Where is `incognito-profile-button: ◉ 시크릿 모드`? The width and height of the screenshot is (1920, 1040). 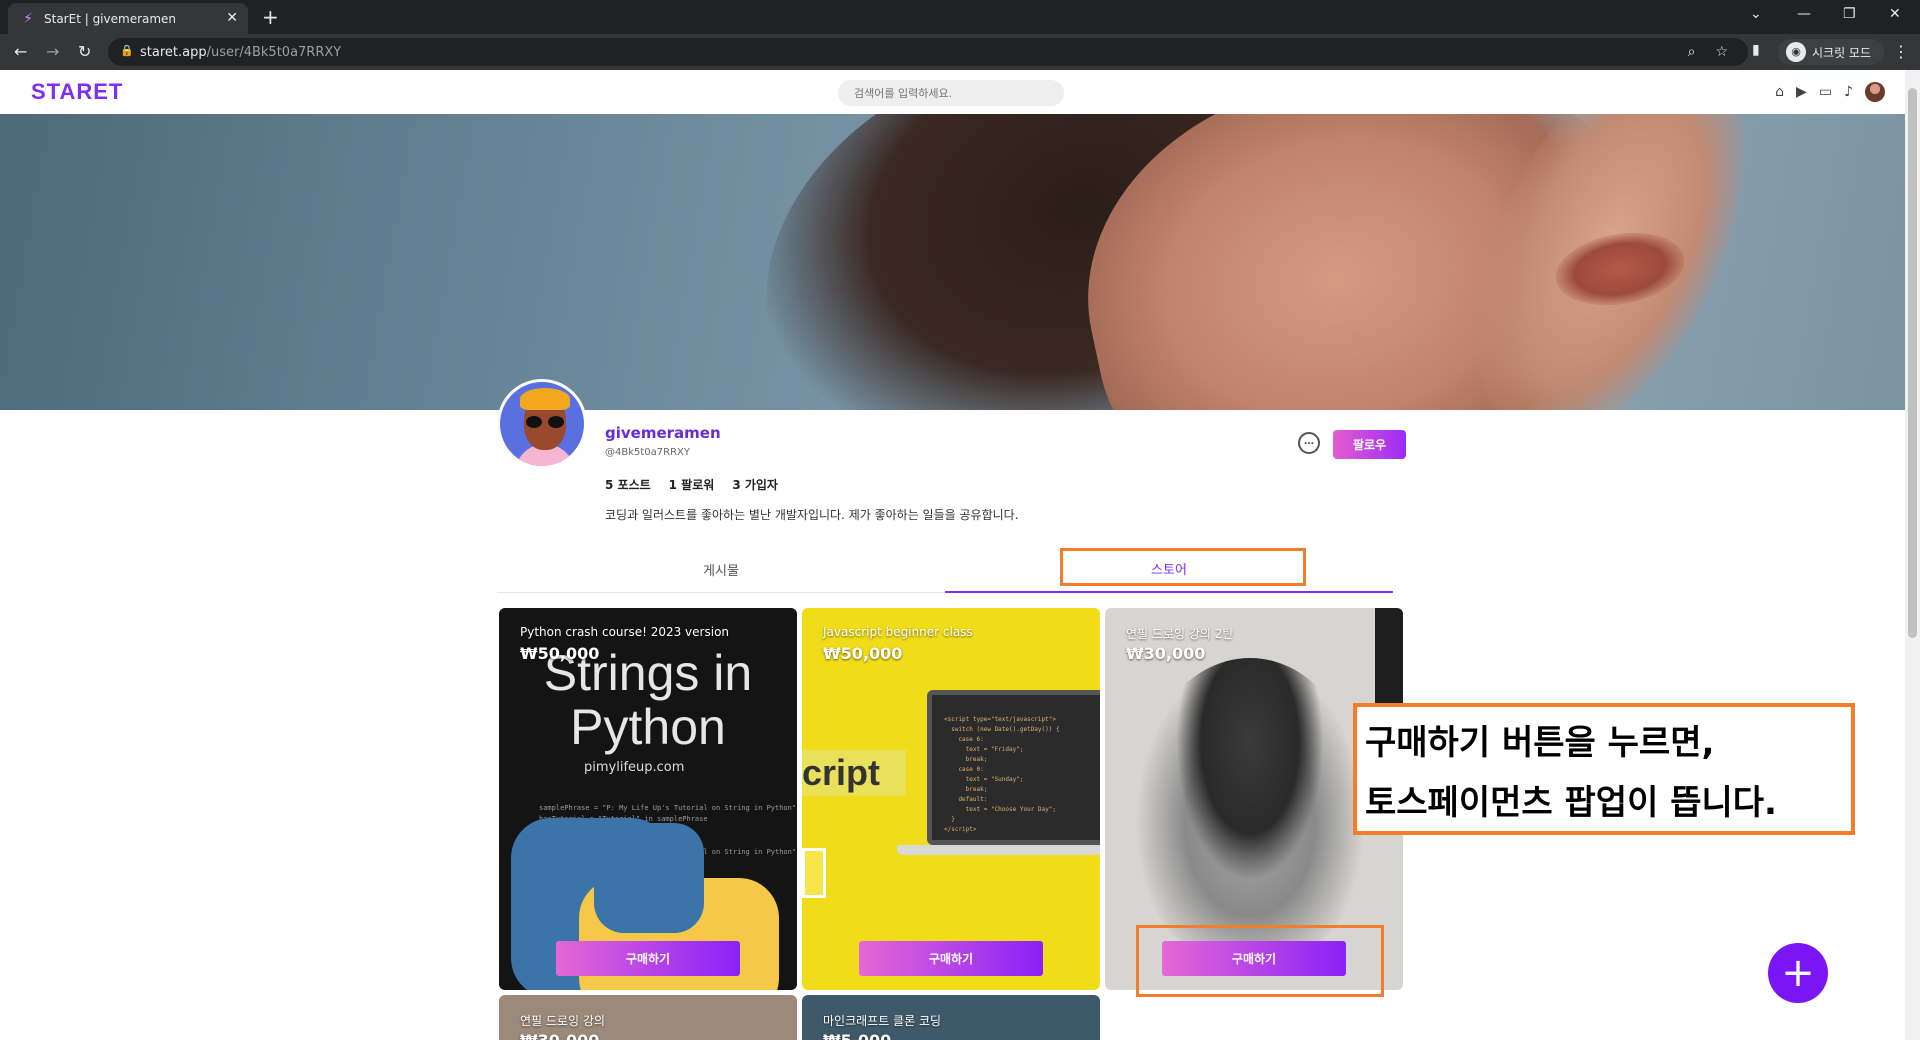
incognito-profile-button: ◉ 시크릿 모드 is located at coordinates (1831, 52).